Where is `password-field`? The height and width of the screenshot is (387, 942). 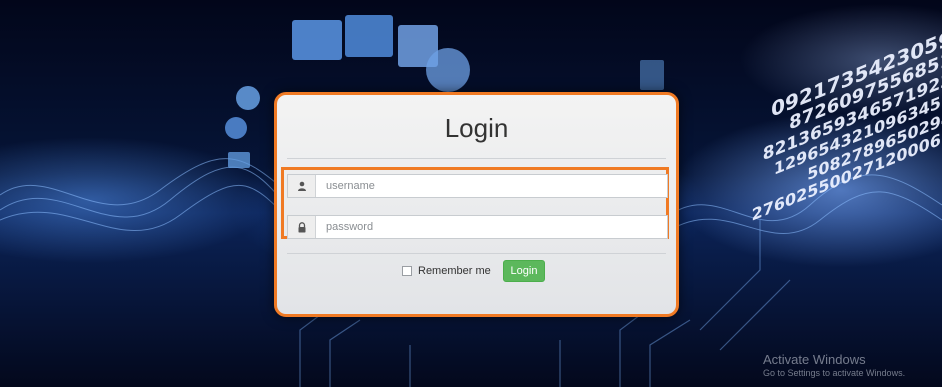 password-field is located at coordinates (477, 227).